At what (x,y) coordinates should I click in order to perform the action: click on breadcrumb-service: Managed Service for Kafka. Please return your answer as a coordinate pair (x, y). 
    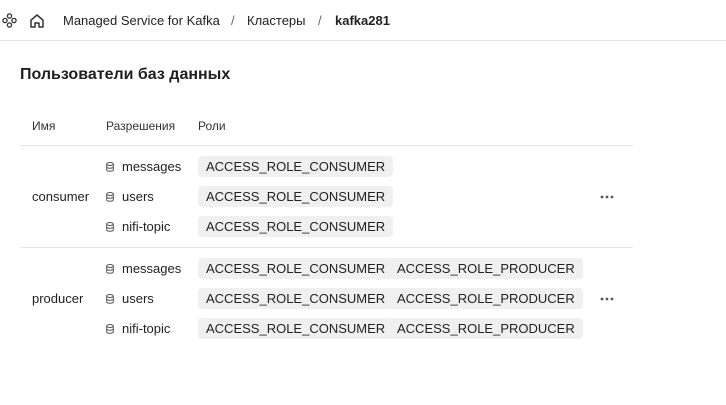
    Looking at the image, I should click on (141, 21).